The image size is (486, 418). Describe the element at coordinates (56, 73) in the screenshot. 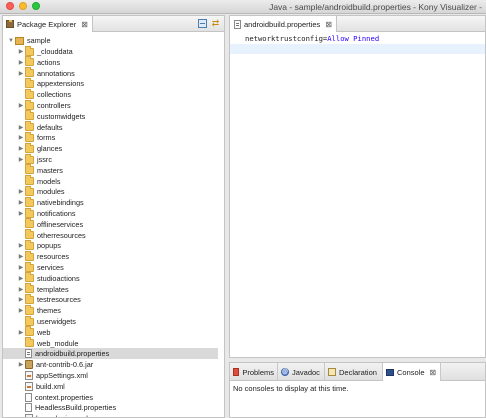

I see `tree-item-label: annotations` at that location.